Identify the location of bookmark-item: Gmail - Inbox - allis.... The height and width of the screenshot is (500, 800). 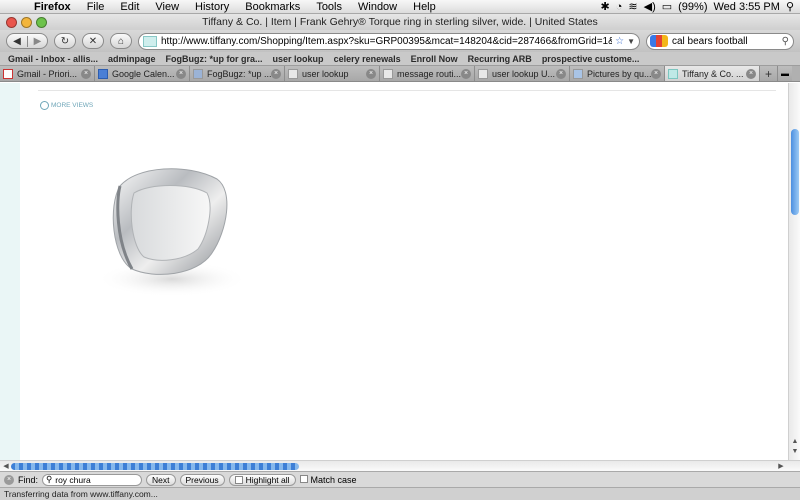
(53, 59).